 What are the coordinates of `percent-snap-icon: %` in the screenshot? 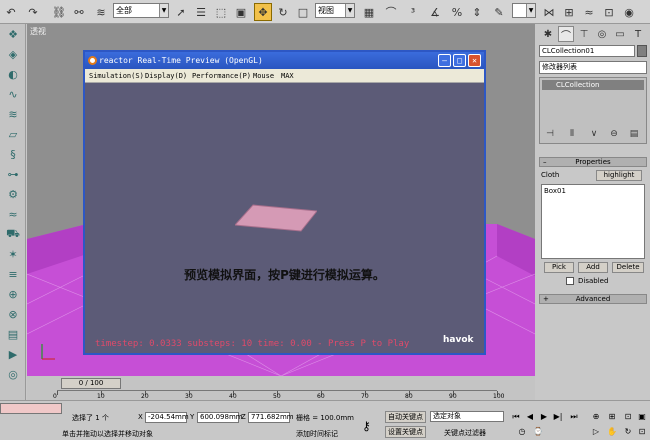 It's located at (457, 12).